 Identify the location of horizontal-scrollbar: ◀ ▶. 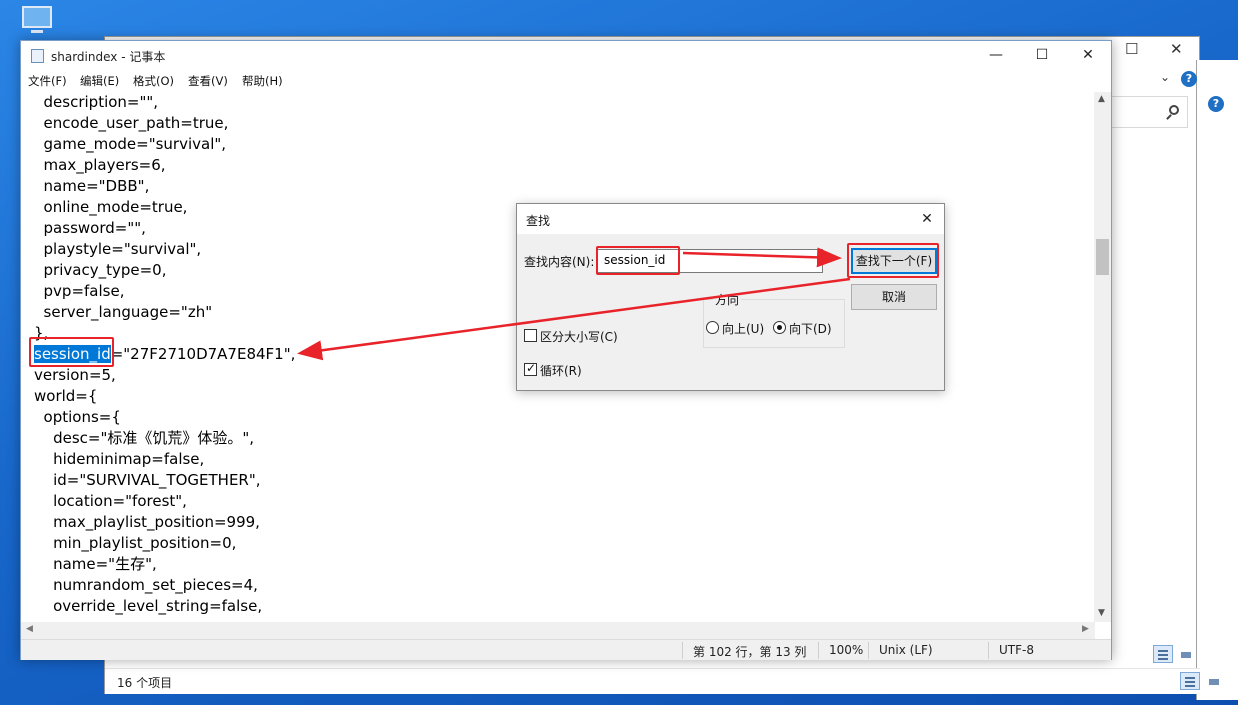
(558, 630).